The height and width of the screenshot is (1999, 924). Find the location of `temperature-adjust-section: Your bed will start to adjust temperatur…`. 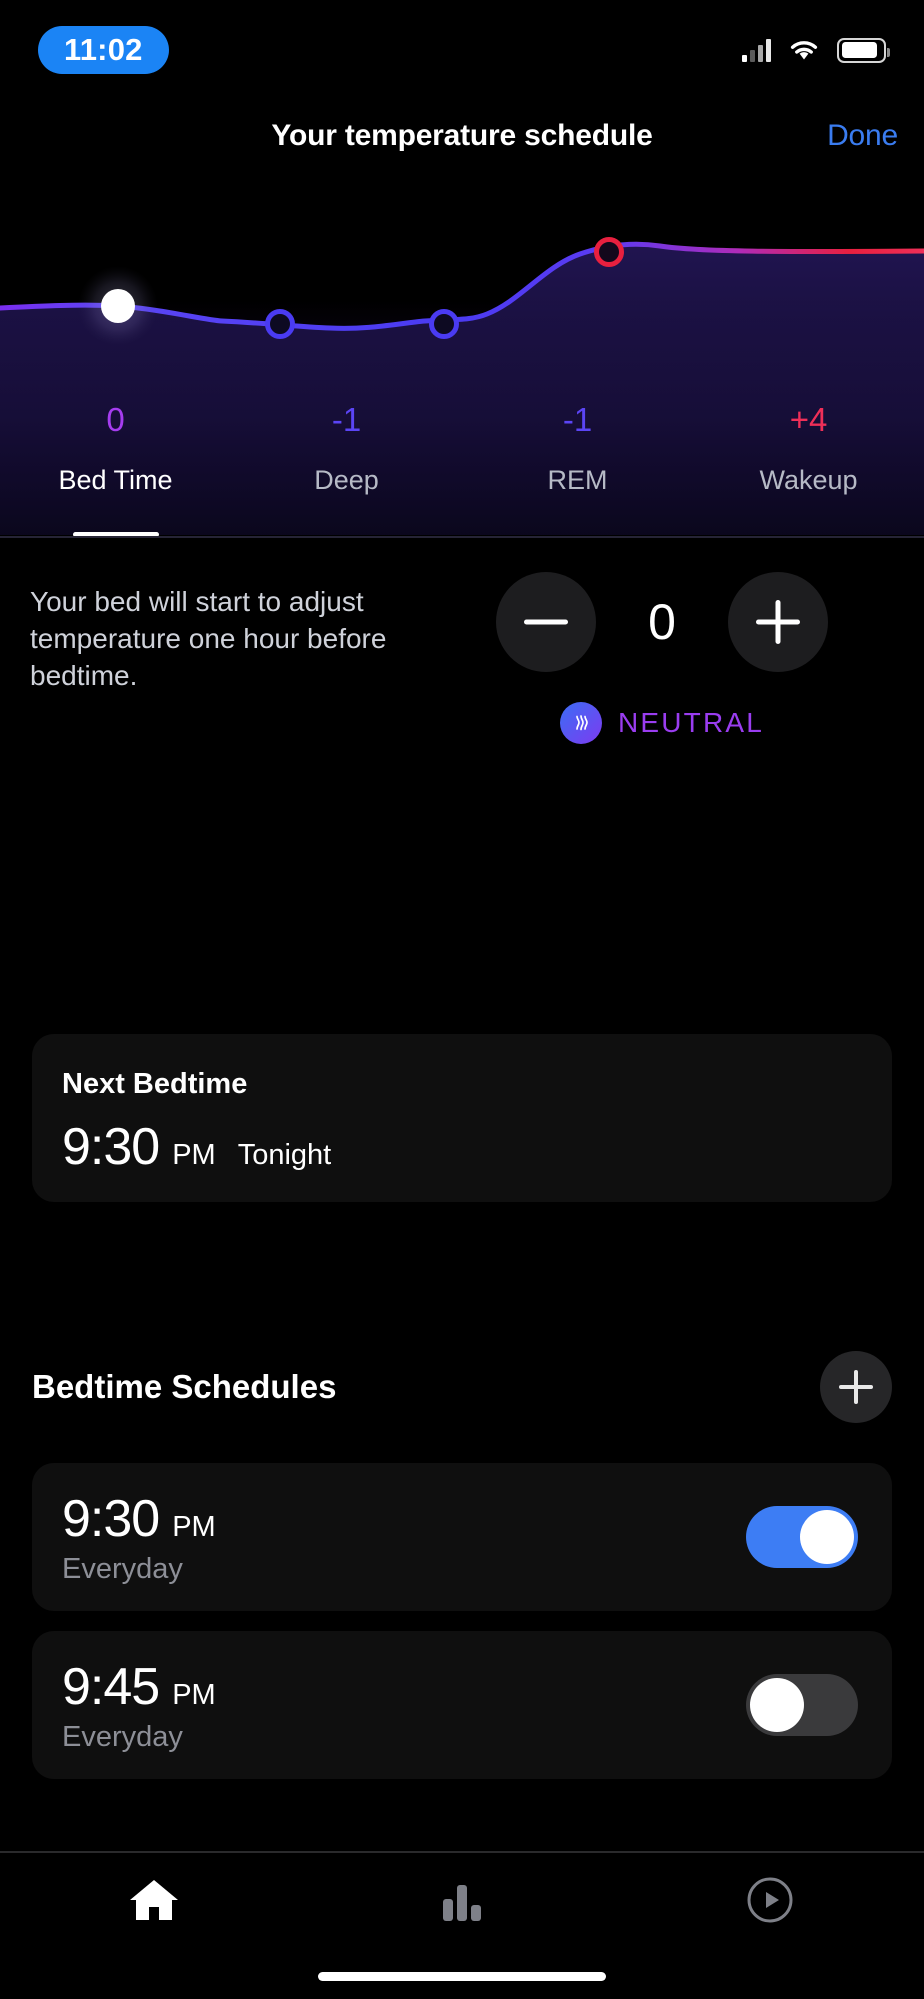

temperature-adjust-section: Your bed will start to adjust temperatur… is located at coordinates (462, 655).